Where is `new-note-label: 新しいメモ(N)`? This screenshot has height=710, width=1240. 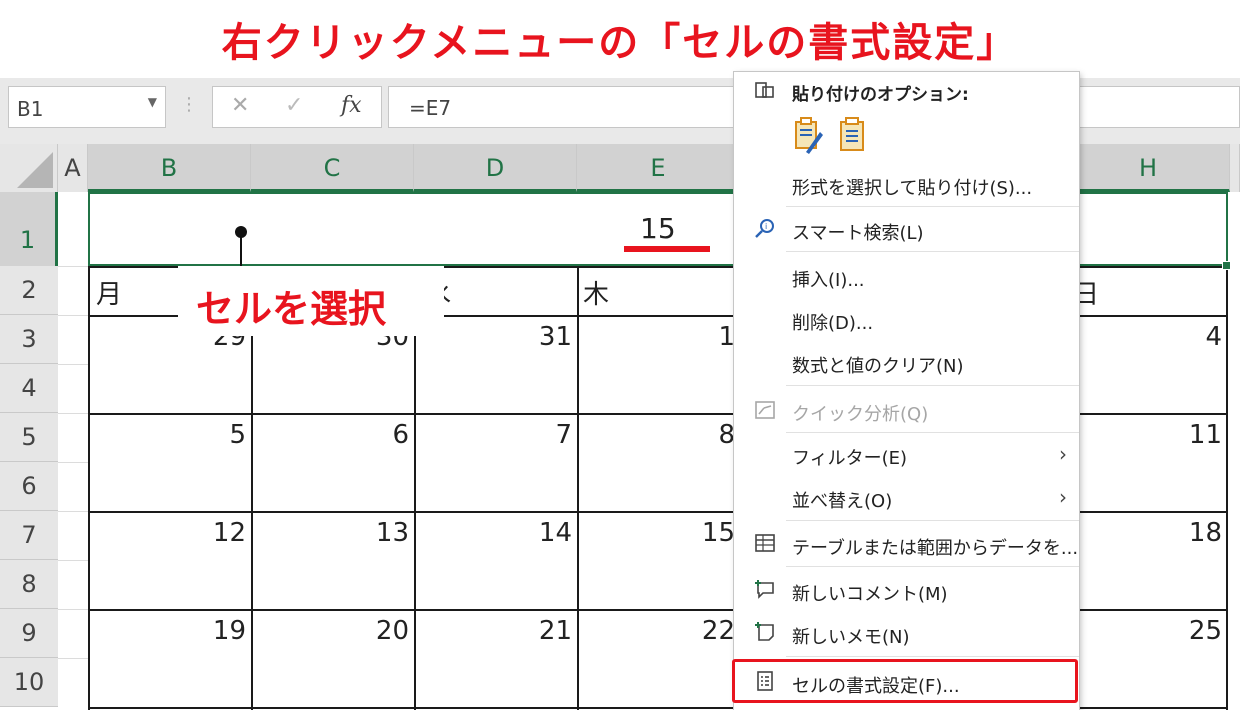 new-note-label: 新しいメモ(N) is located at coordinates (851, 637).